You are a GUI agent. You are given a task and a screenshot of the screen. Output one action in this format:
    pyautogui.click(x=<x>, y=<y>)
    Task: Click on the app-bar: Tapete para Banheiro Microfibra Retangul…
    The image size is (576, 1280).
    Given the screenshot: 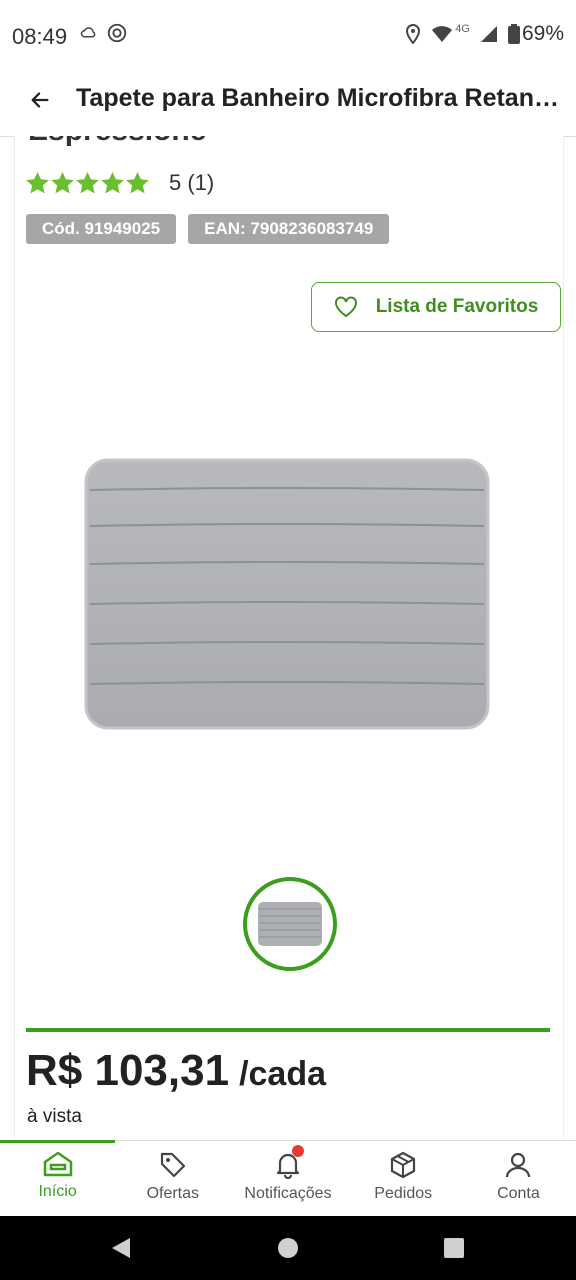 What is the action you would take?
    pyautogui.click(x=288, y=104)
    